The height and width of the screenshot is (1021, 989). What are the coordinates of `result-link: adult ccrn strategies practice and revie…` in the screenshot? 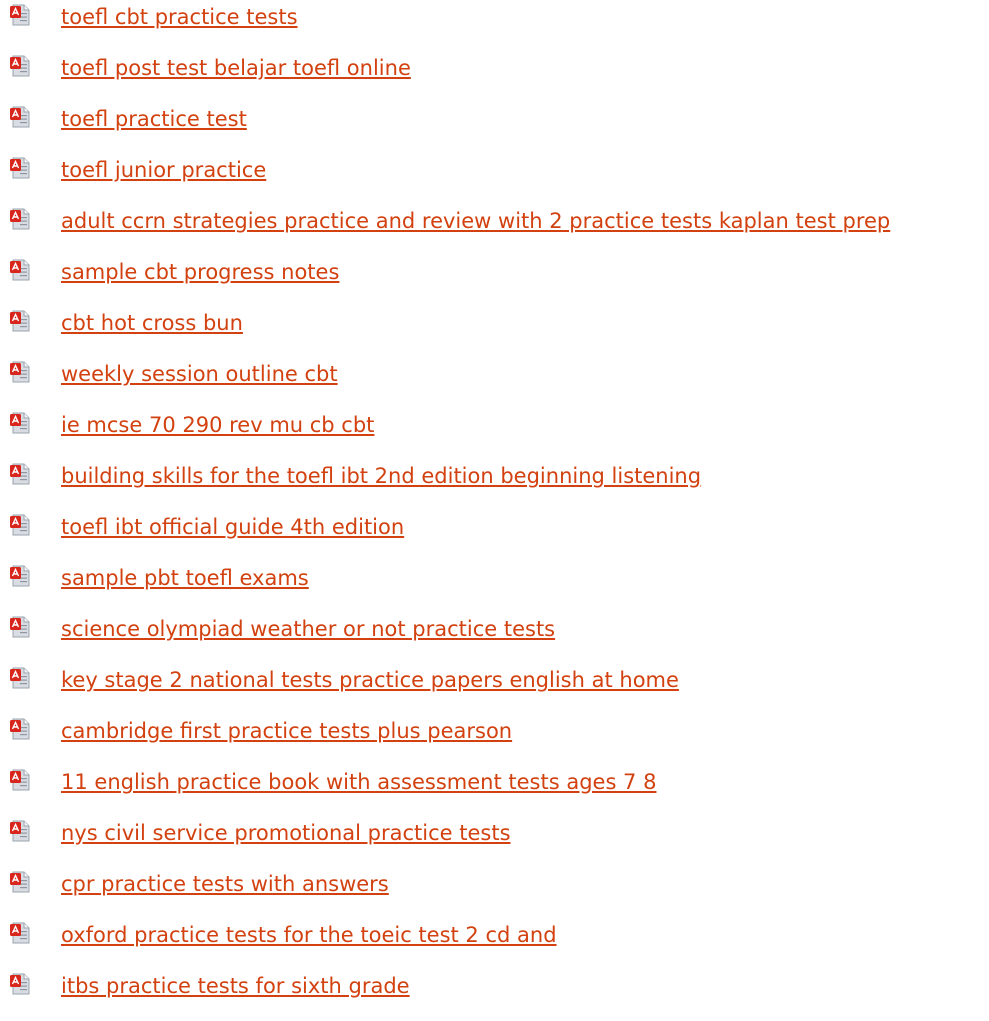 It's located at (475, 221).